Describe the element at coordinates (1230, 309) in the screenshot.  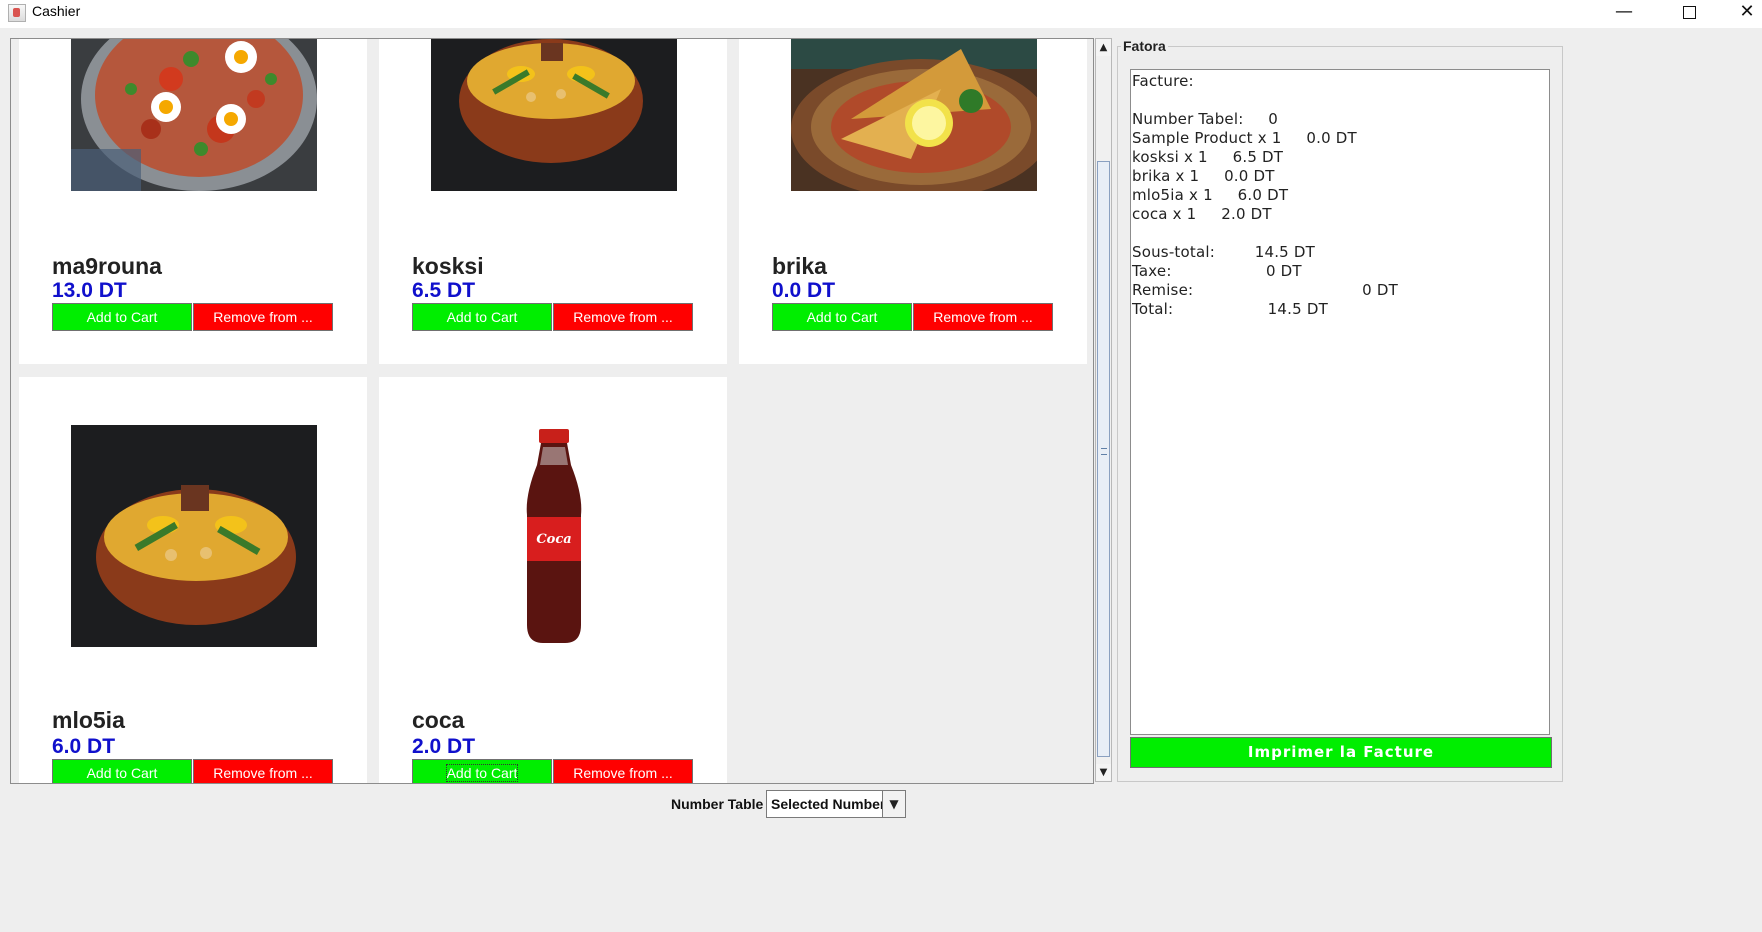
I see `invoice-line: Total: 14.5 DT` at that location.